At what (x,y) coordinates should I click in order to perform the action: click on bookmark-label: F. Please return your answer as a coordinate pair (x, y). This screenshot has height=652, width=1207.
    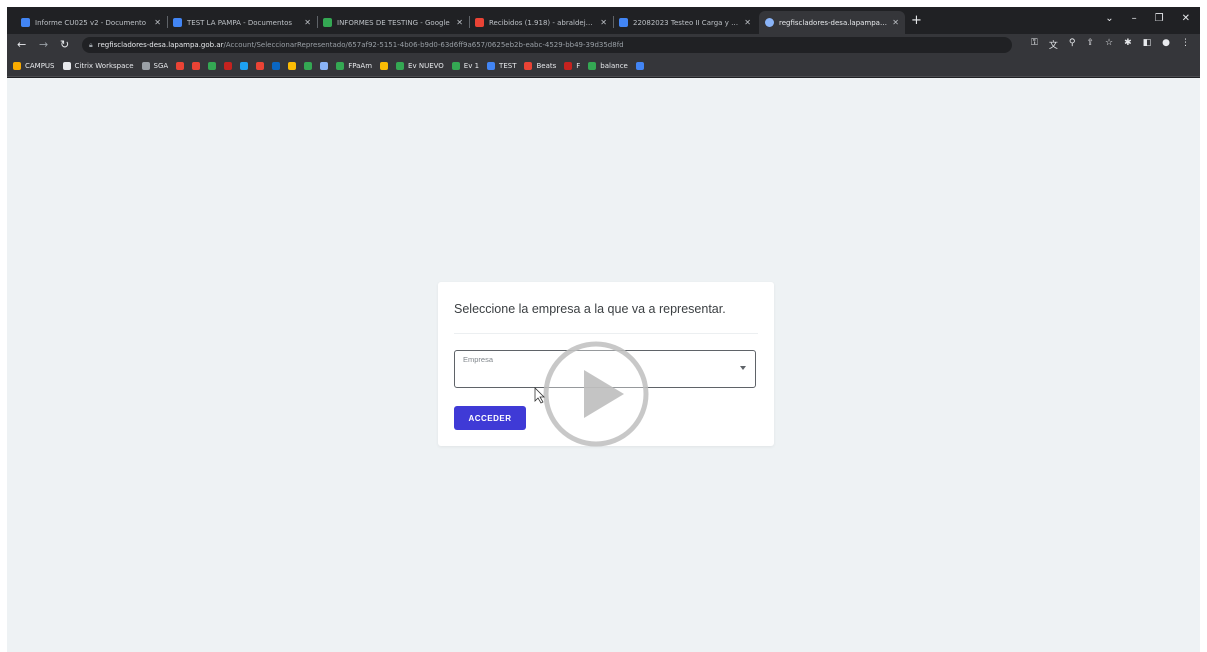
    Looking at the image, I should click on (578, 66).